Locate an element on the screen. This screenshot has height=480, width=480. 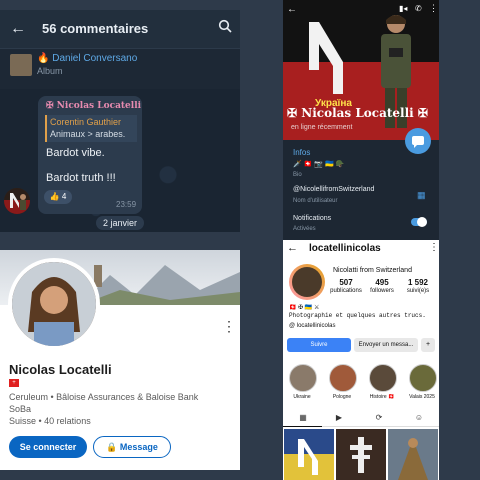
threads-link: @ locatellinicolas is located at coordinates (312, 326).